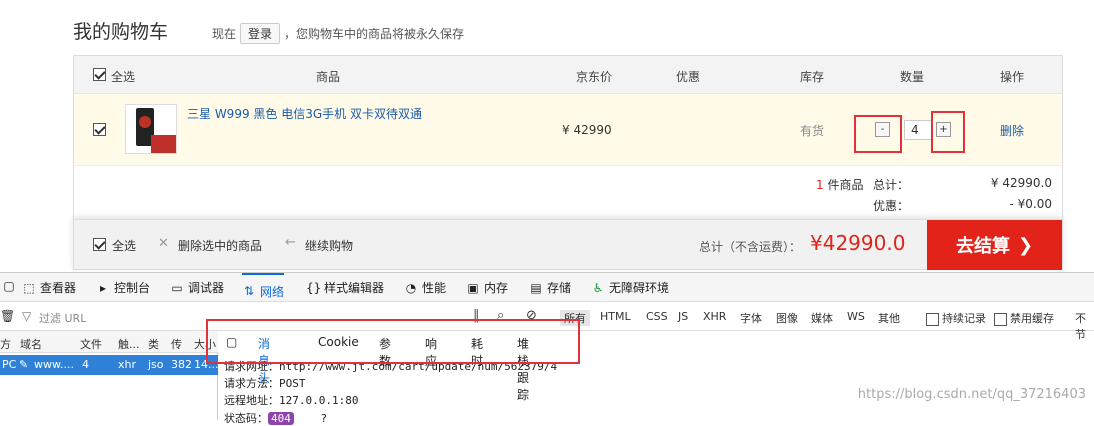 This screenshot has height=426, width=1094. Describe the element at coordinates (99, 74) in the screenshot. I see `select-all-checkbox-header` at that location.